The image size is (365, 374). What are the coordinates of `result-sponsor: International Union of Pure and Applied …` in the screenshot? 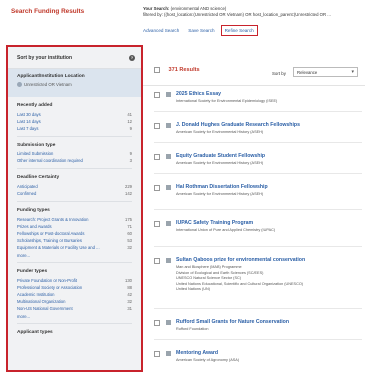 It's located at (226, 230).